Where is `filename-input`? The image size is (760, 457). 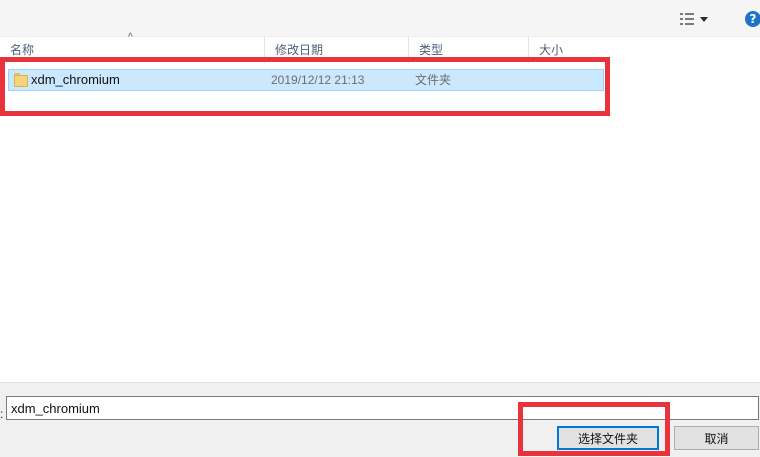
filename-input is located at coordinates (382, 408).